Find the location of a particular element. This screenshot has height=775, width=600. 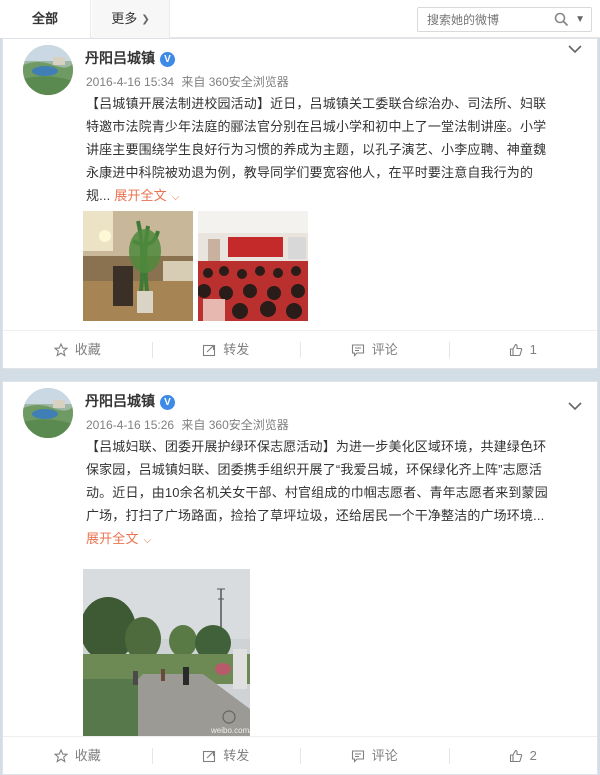

post-actions: 收藏 转发 评论 2 is located at coordinates (300, 755).